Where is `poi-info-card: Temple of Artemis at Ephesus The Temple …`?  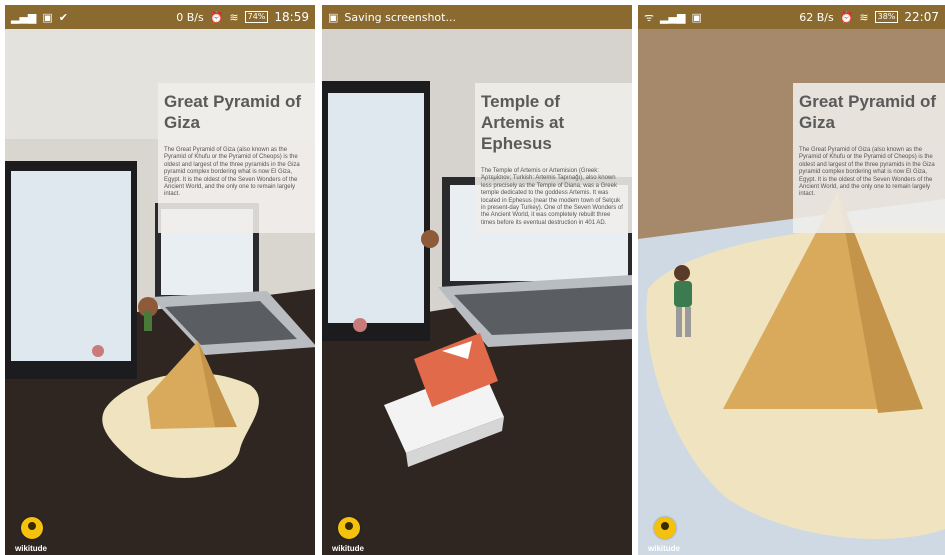
poi-info-card: Temple of Artemis at Ephesus The Temple … is located at coordinates (553, 158).